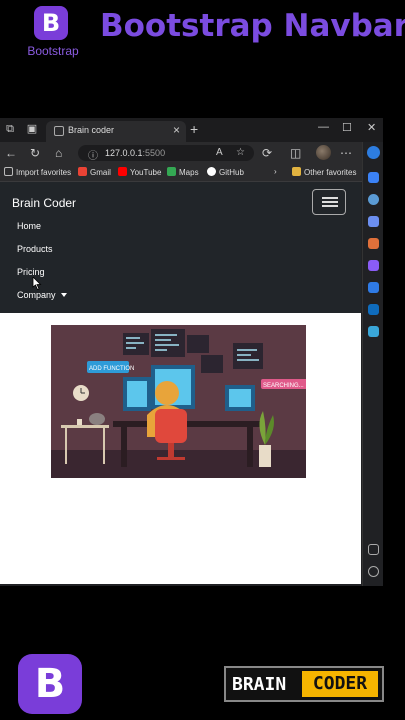  I want to click on favorite-youtube: YouTube, so click(139, 172).